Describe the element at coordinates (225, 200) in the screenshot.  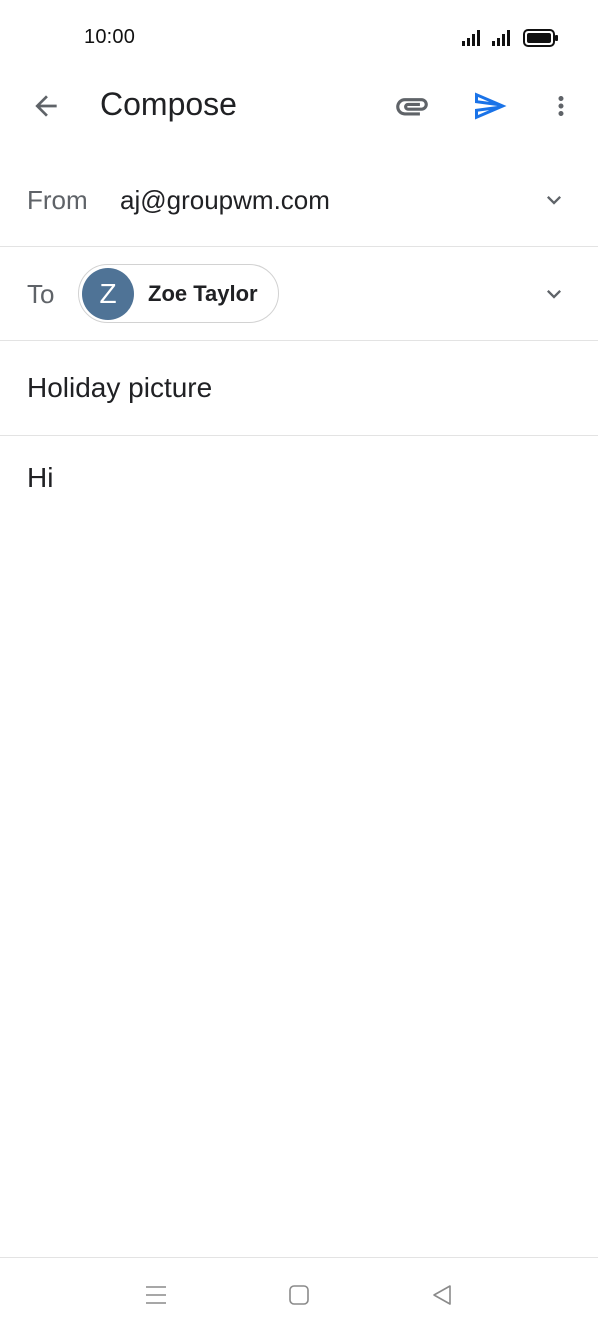
I see `from-value: aj@groupwm.com` at that location.